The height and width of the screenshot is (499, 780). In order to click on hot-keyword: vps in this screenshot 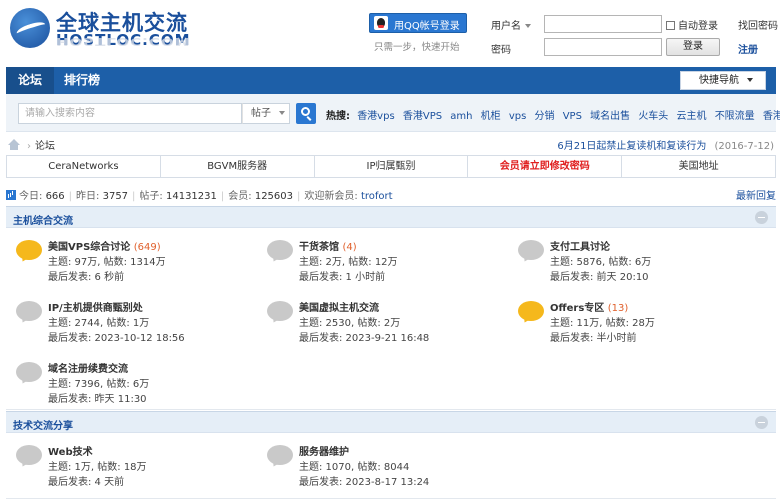, I will do `click(517, 116)`.